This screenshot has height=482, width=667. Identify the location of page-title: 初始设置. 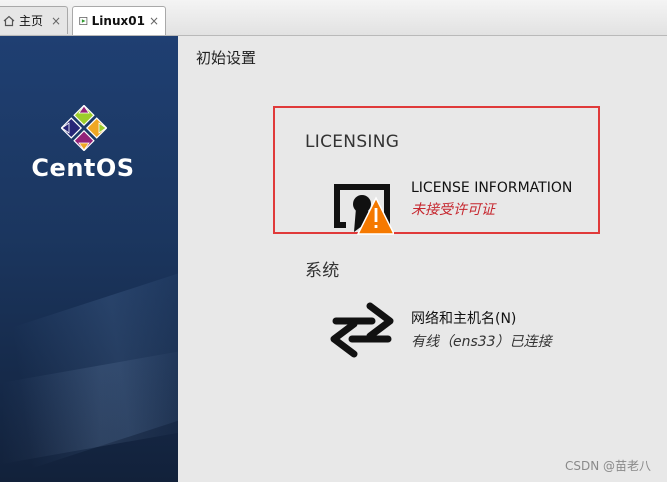
(226, 58).